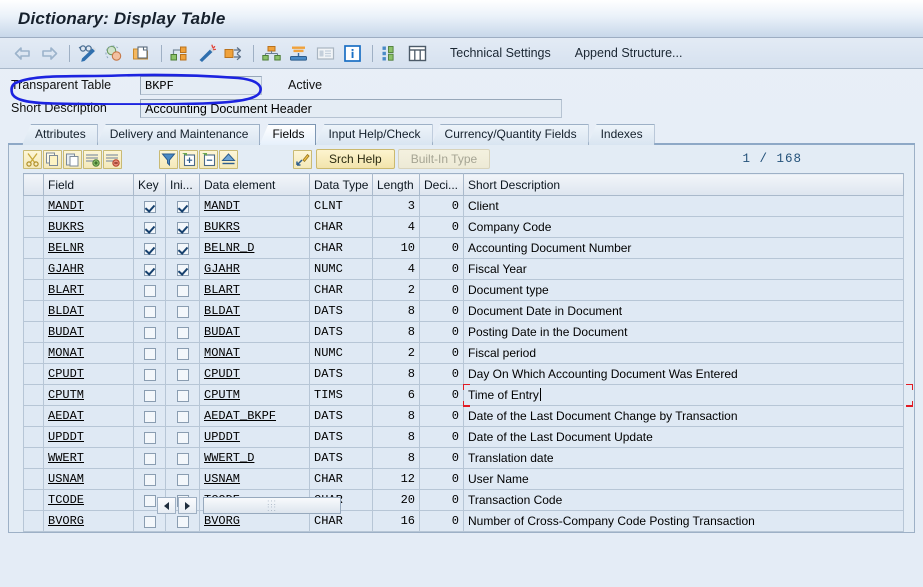 This screenshot has width=923, height=587. Describe the element at coordinates (352, 53) in the screenshot. I see `info-icon` at that location.